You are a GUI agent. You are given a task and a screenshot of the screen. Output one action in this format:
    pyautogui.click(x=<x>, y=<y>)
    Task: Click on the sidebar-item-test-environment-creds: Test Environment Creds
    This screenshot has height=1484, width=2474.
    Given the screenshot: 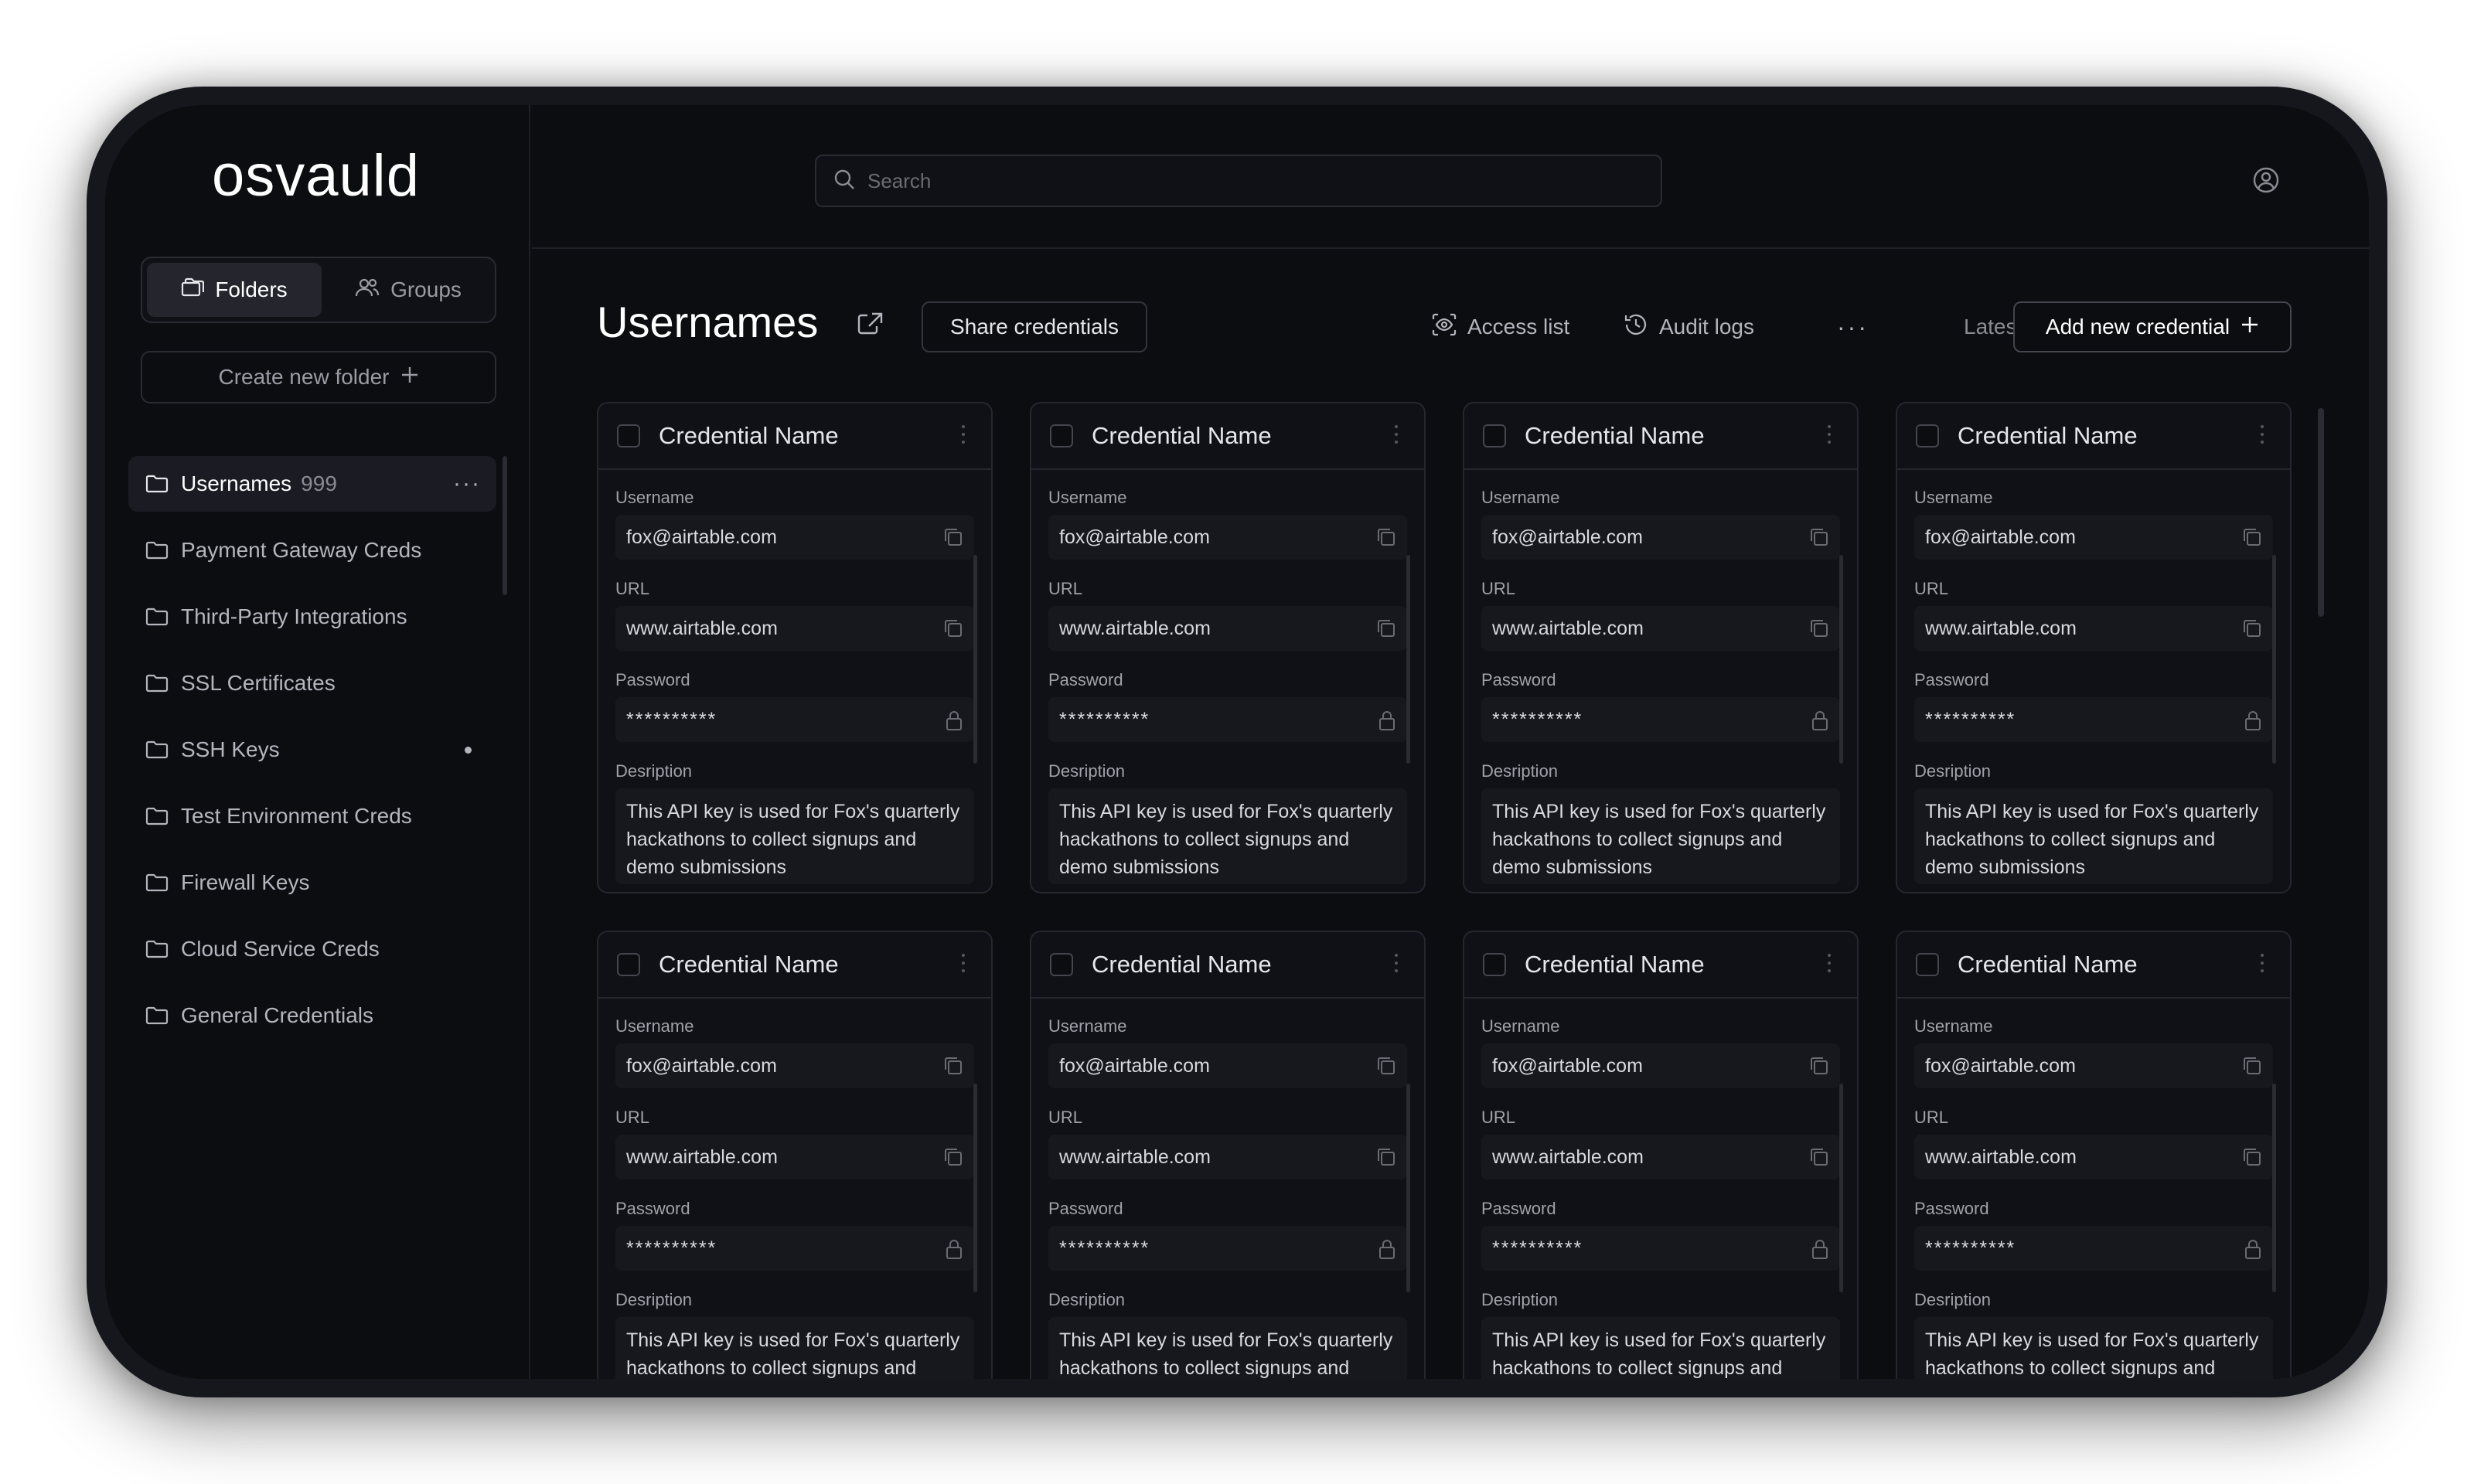 What is the action you would take?
    pyautogui.click(x=312, y=816)
    